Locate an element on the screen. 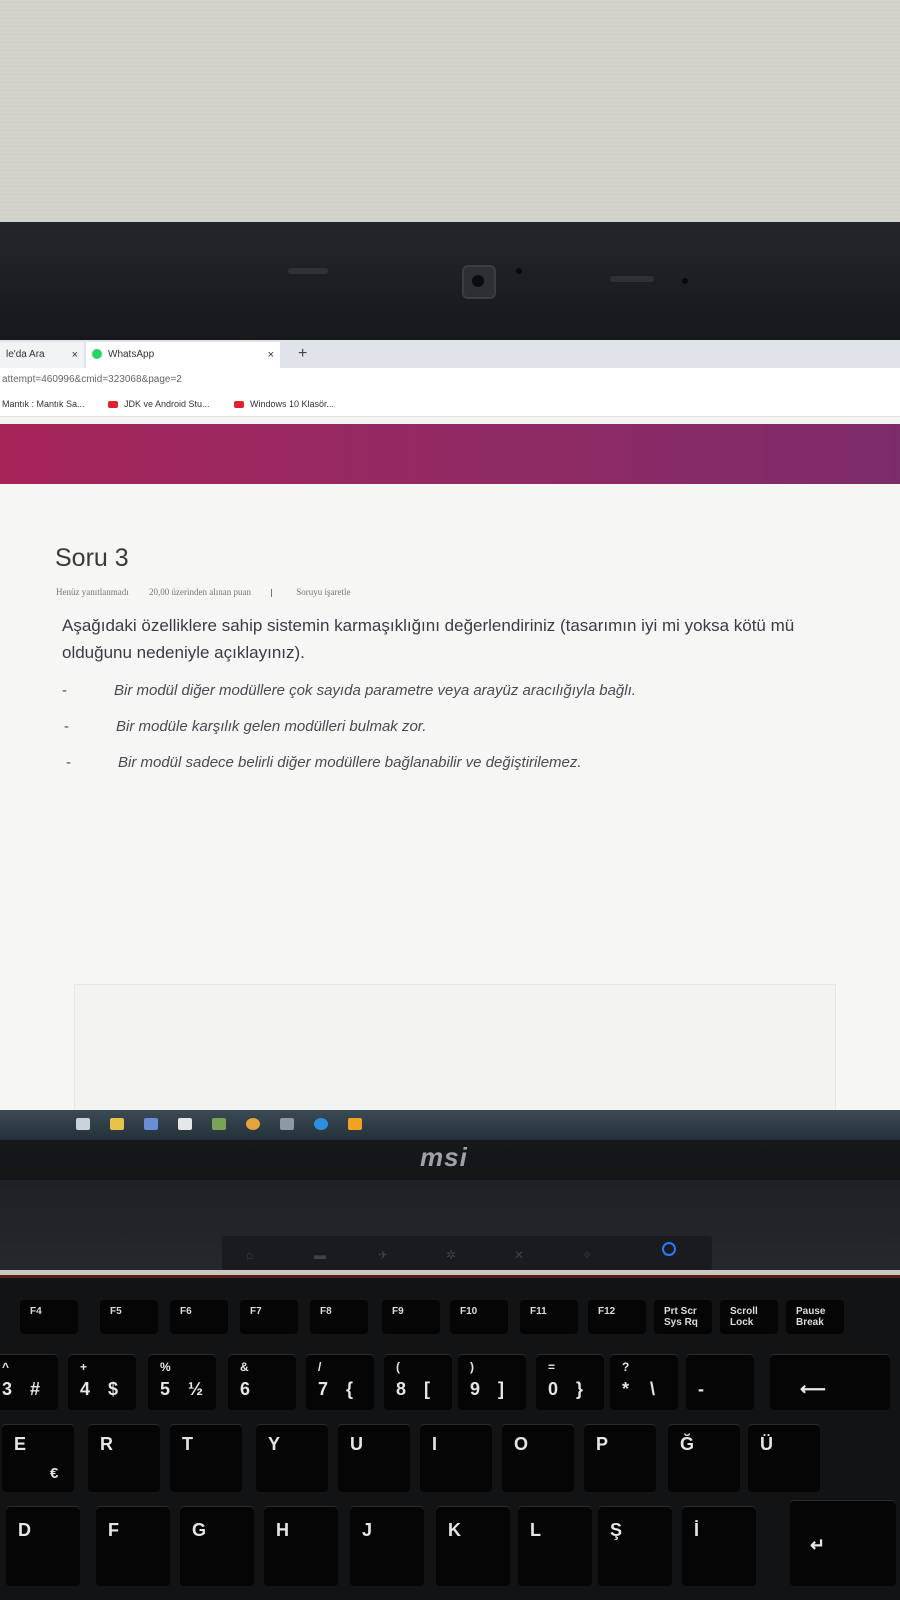  enter-key: ↵ is located at coordinates (843, 1543).